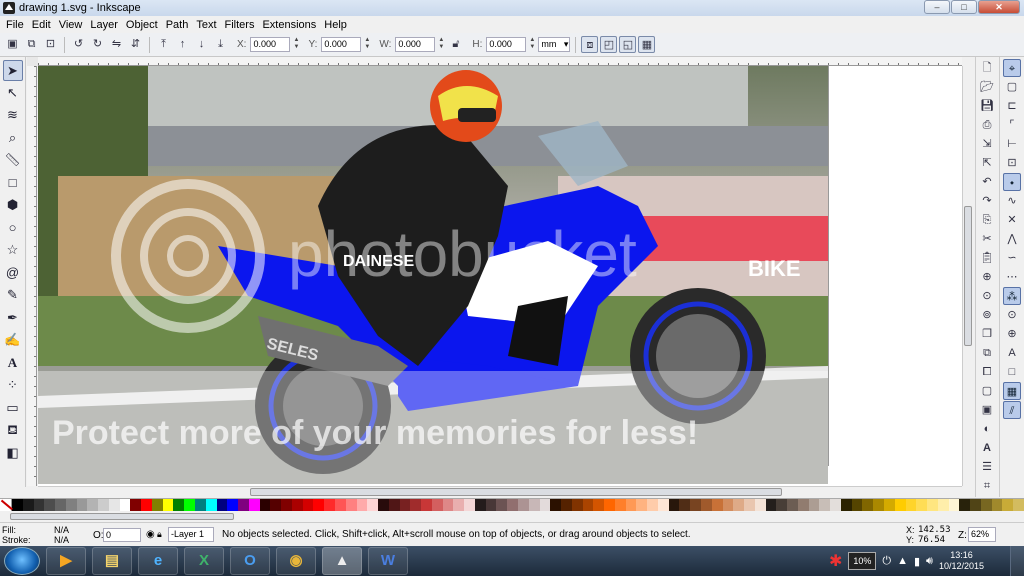 This screenshot has width=1024, height=576. What do you see at coordinates (13, 250) in the screenshot?
I see `star-tool-icon: ☆` at bounding box center [13, 250].